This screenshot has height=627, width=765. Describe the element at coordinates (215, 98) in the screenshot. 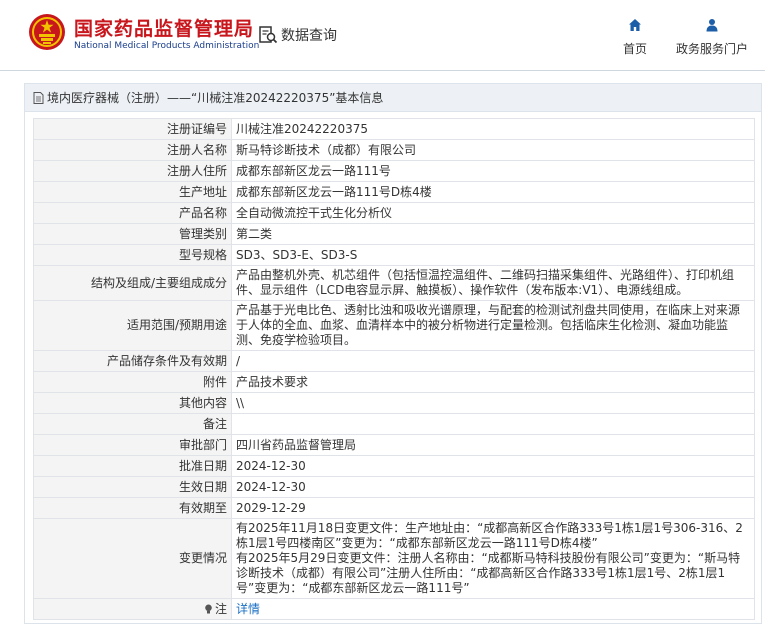

I see `panel-title: 境内医疗器械（注册）——“川械注准20242220375”基本信息` at that location.